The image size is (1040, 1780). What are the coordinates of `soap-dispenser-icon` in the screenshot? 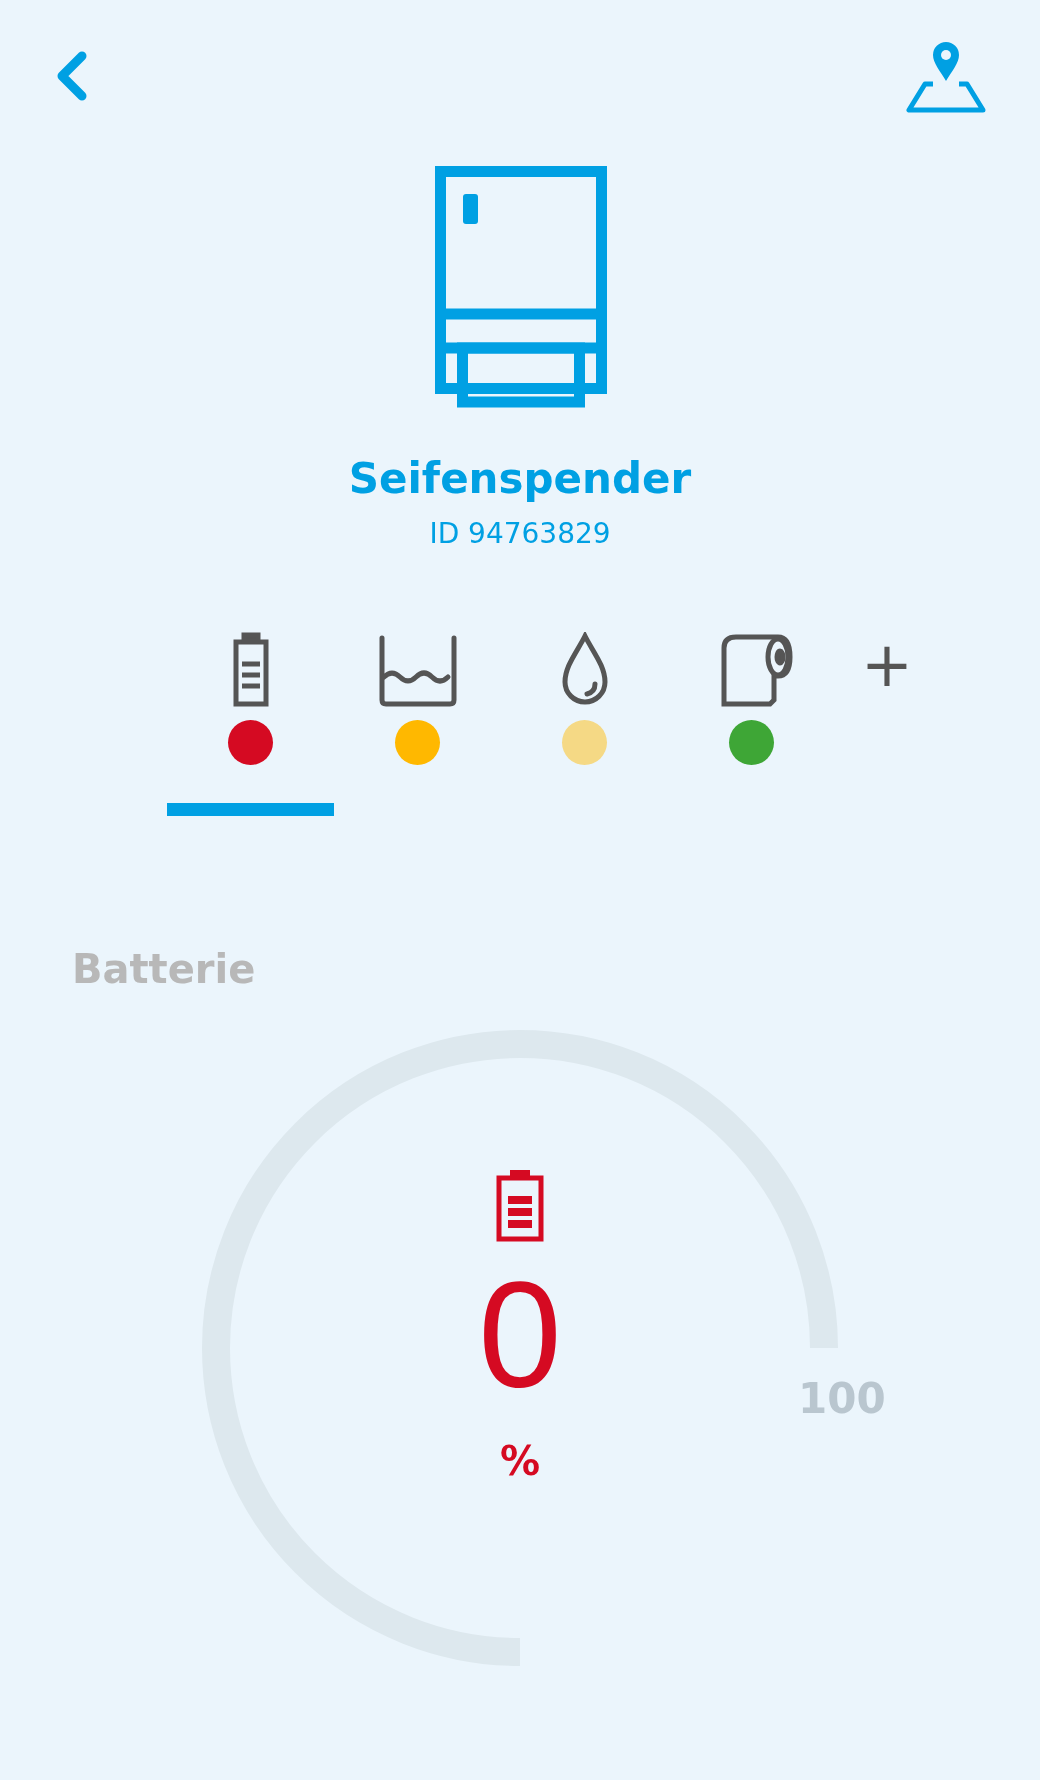 It's located at (521, 287).